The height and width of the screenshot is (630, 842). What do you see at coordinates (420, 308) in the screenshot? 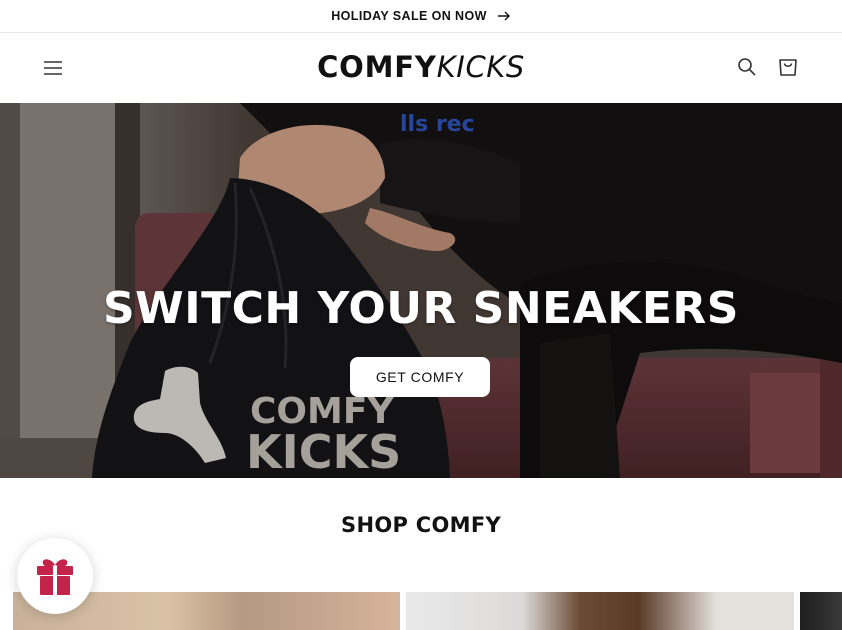
I see `hero-title: SWITCH YOUR SNEAKERS` at bounding box center [420, 308].